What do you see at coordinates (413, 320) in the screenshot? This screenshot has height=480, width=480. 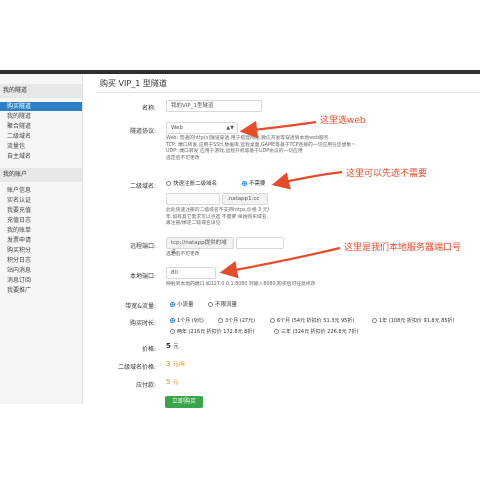 I see `duration-1-year: 1年 (108元 折扣价 91.8元 85折)` at bounding box center [413, 320].